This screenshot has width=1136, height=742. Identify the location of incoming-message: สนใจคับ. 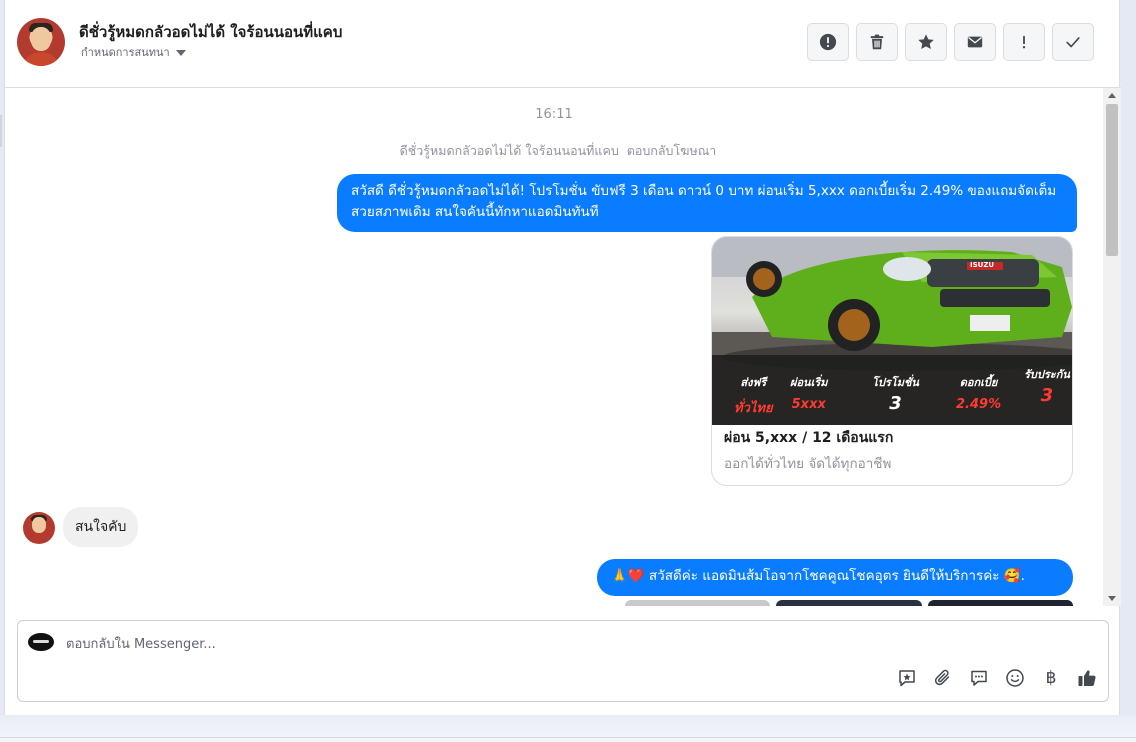
(101, 527).